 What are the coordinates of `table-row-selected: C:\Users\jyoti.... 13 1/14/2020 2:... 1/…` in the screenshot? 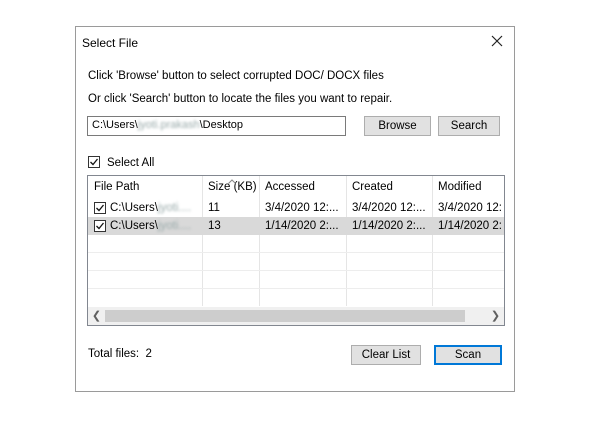 It's located at (296, 226).